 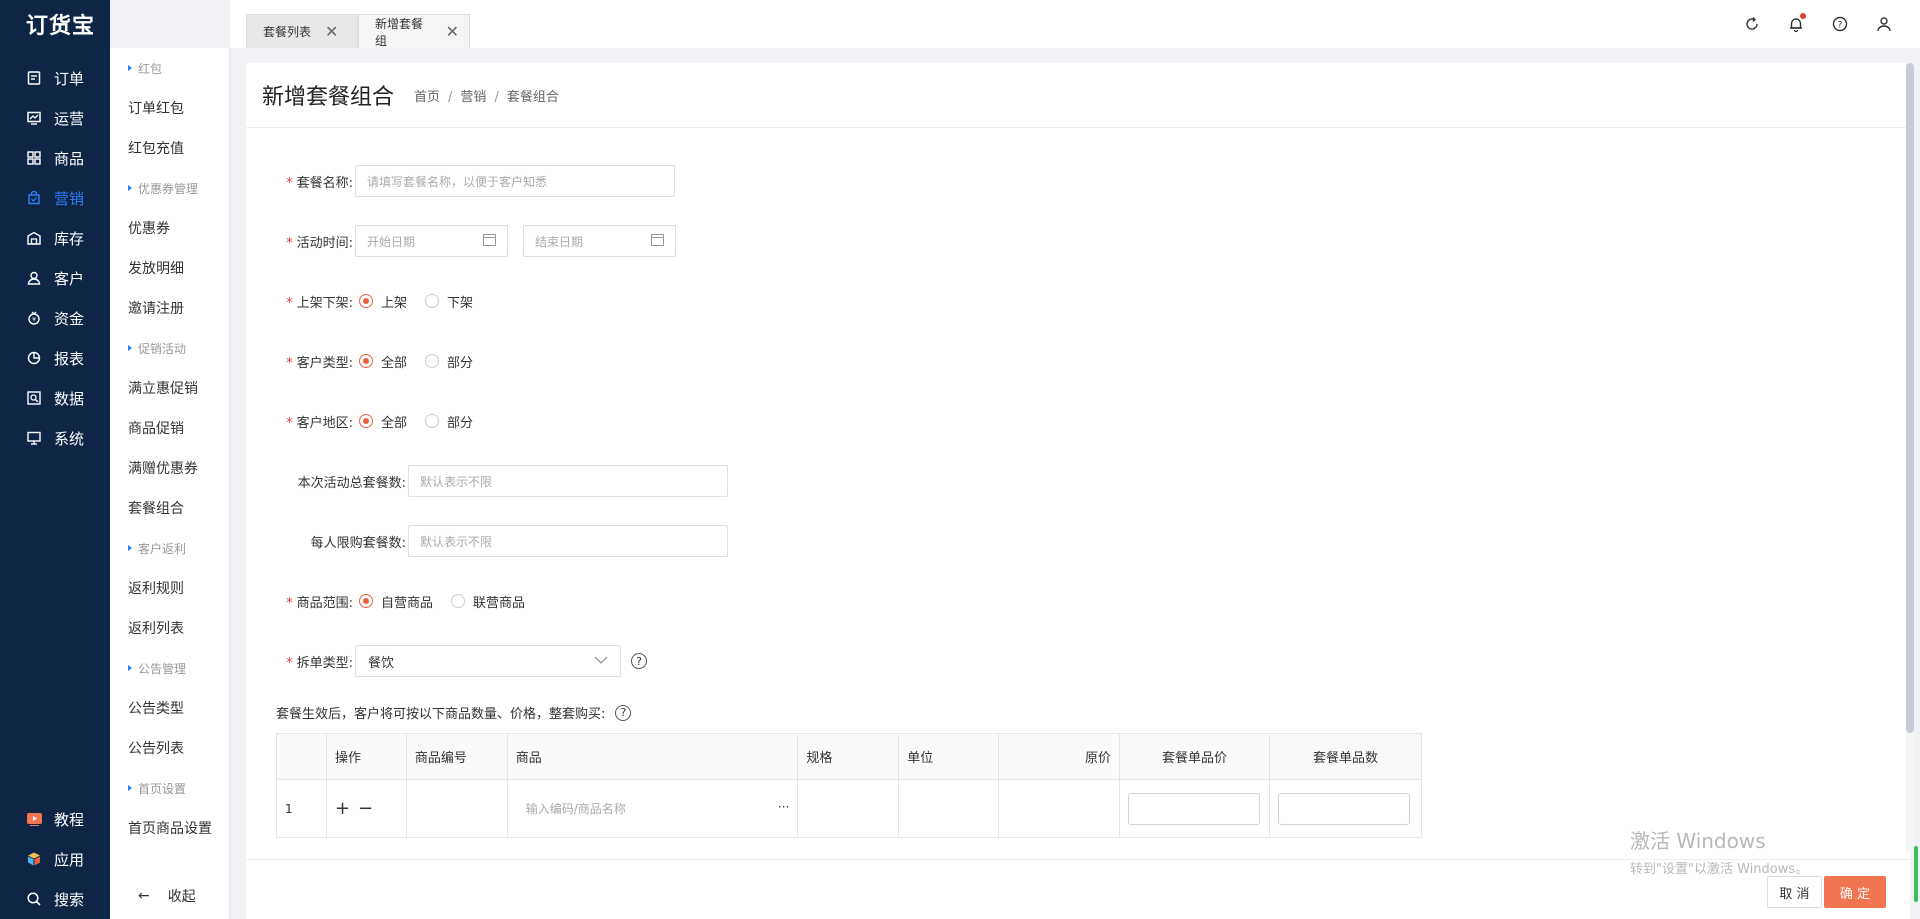 What do you see at coordinates (365, 808) in the screenshot?
I see `minus-icon: −` at bounding box center [365, 808].